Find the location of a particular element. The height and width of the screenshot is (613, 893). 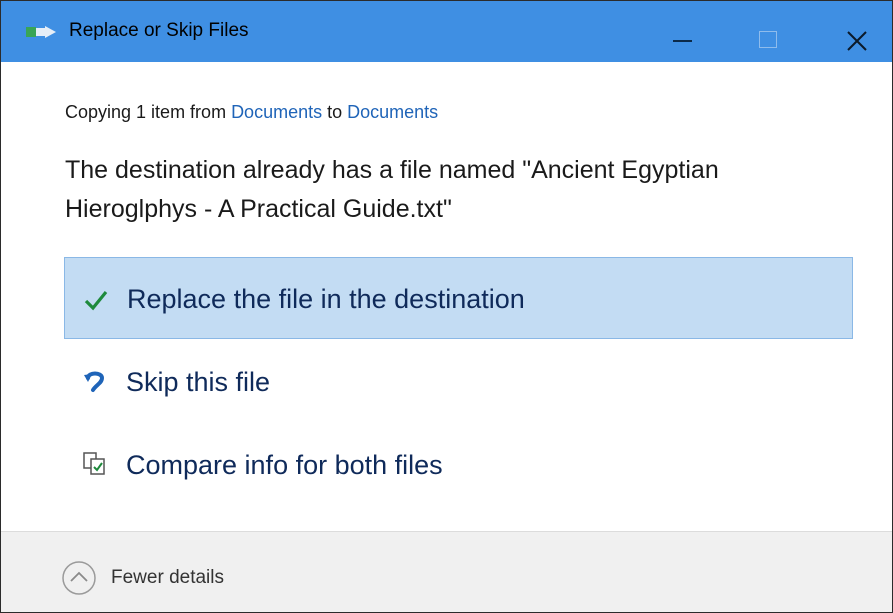

minimize-icon is located at coordinates (682, 41).